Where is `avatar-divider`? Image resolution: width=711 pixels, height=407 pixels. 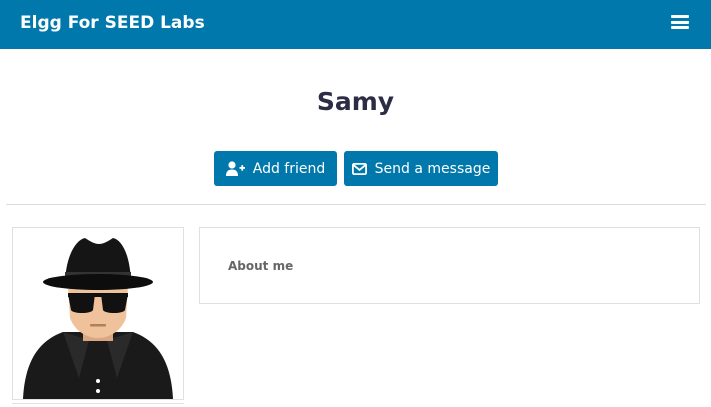
avatar-divider is located at coordinates (98, 403).